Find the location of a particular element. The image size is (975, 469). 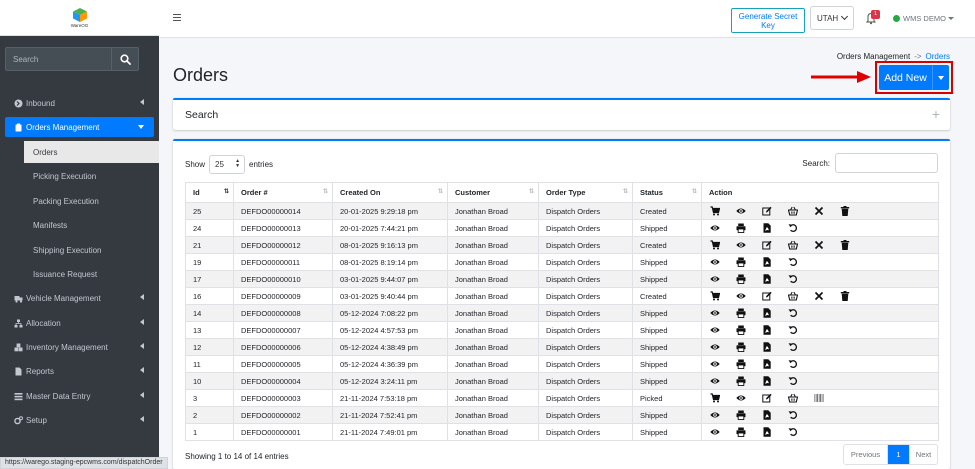

pagination-previous: Previous is located at coordinates (866, 454).